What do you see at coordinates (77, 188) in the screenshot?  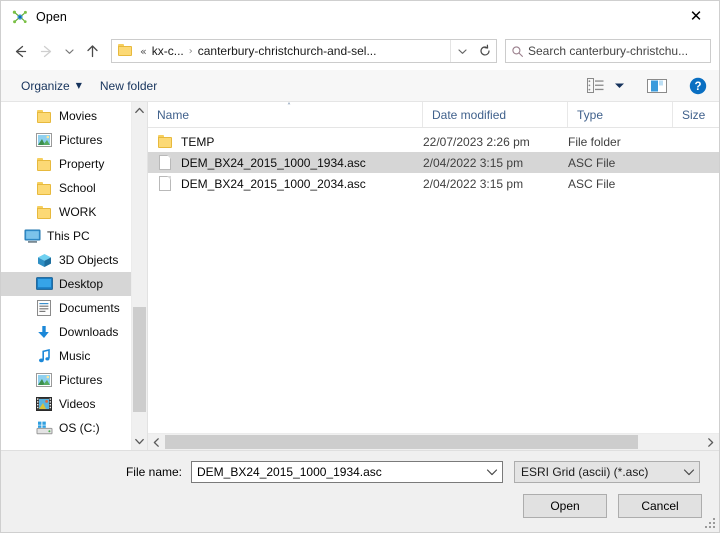 I see `sidebar-item-label: School` at bounding box center [77, 188].